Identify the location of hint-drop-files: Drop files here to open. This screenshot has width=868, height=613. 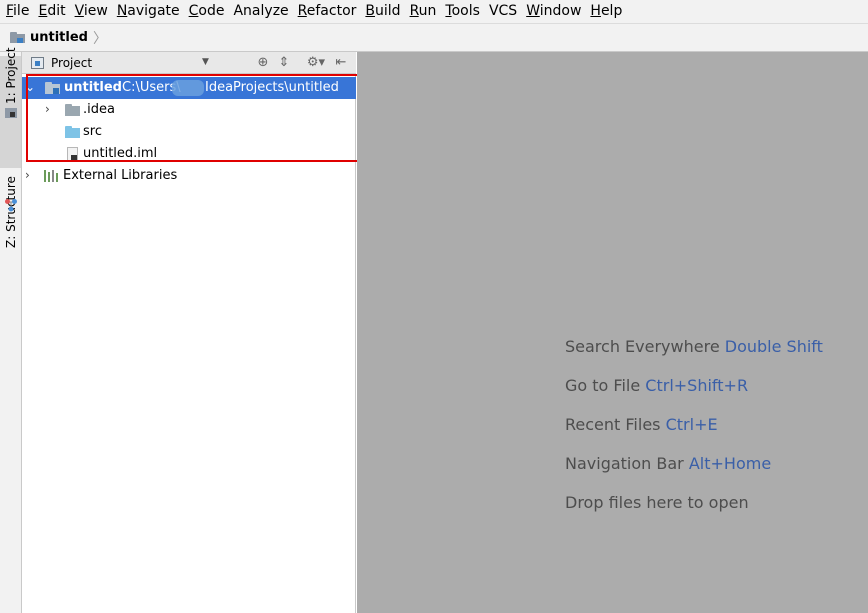
(657, 502).